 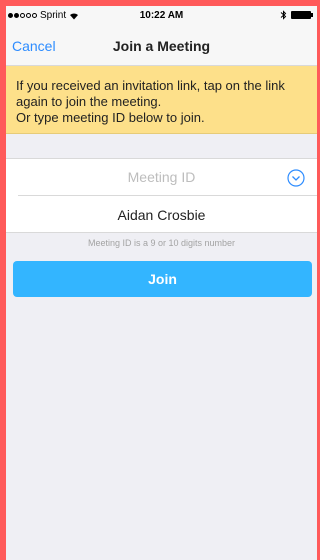 I want to click on bluetooth-icon, so click(x=283, y=15).